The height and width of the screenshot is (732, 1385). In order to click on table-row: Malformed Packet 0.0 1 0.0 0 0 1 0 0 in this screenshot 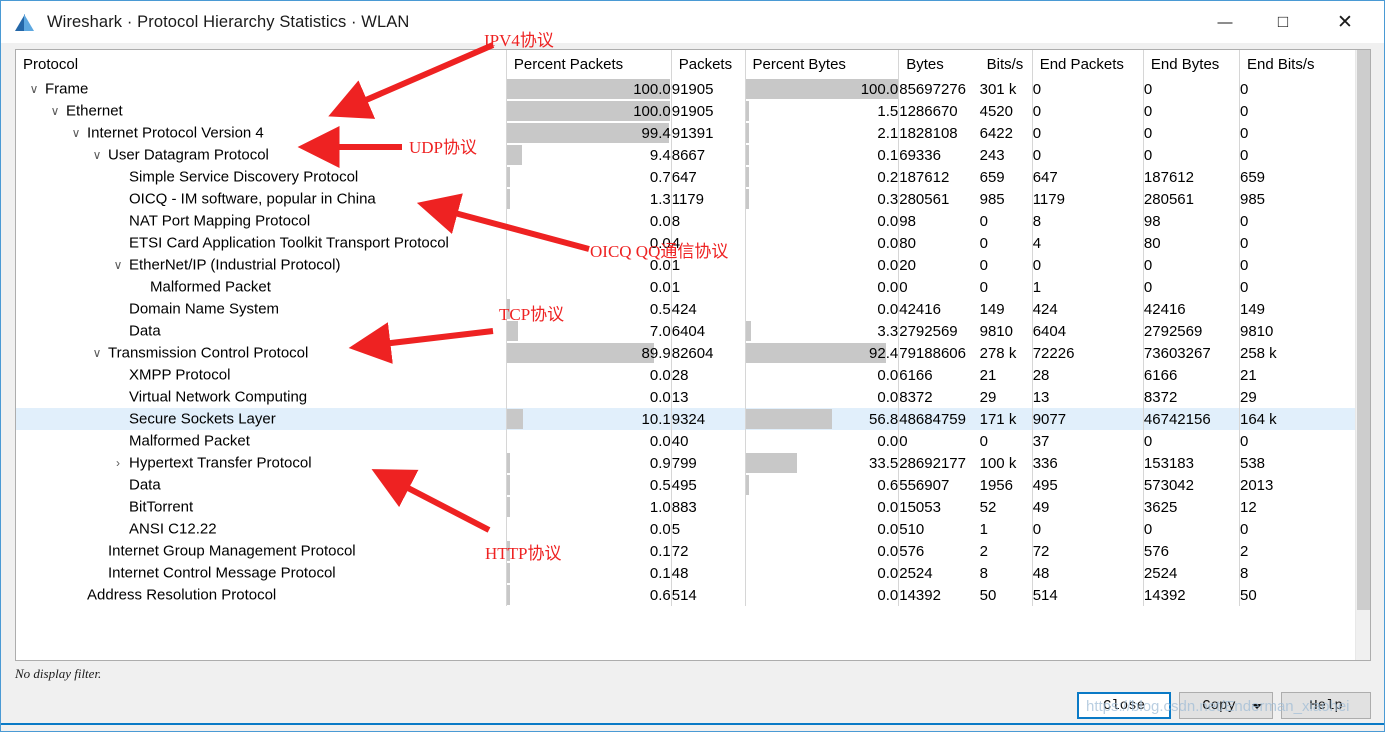, I will do `click(693, 287)`.